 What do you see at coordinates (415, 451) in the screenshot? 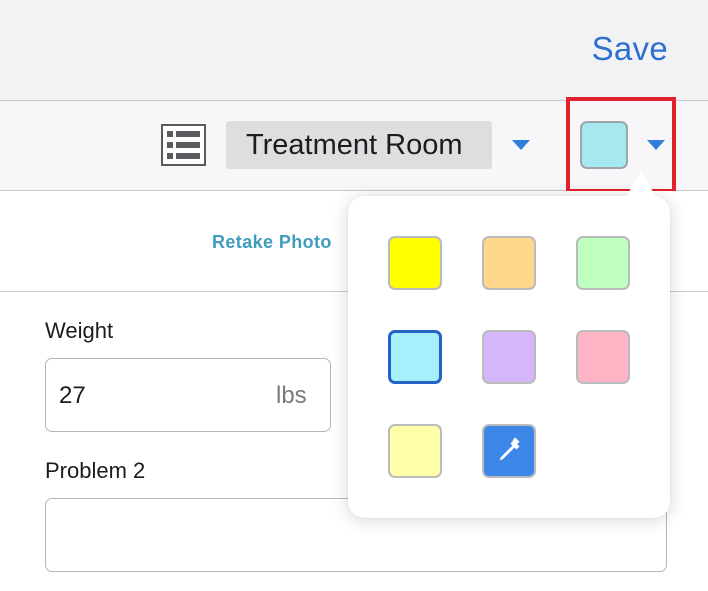
I see `swatch-light-yellow` at bounding box center [415, 451].